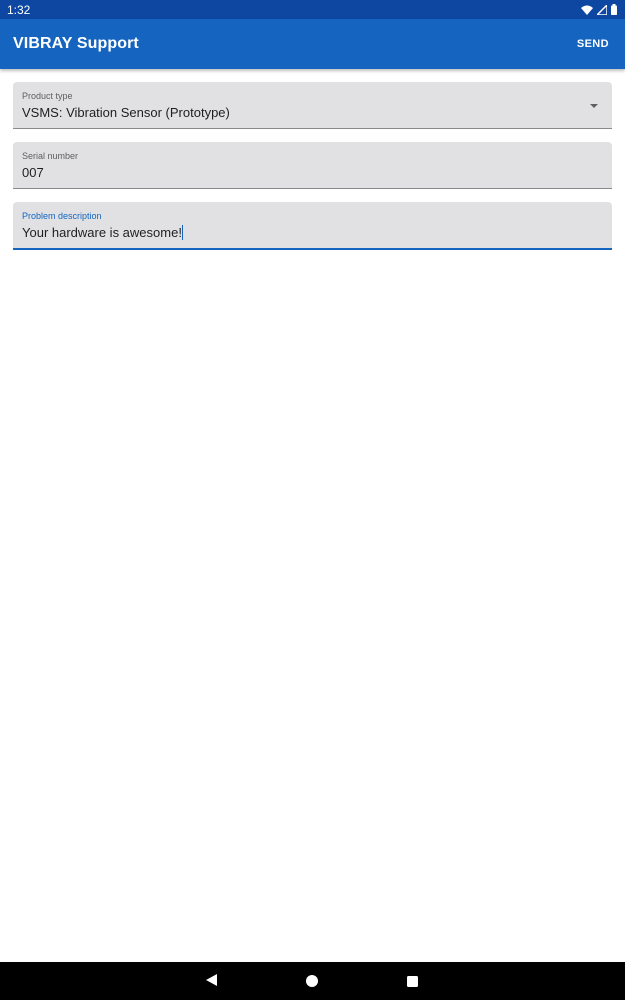  I want to click on dropdown-arrow-icon, so click(594, 106).